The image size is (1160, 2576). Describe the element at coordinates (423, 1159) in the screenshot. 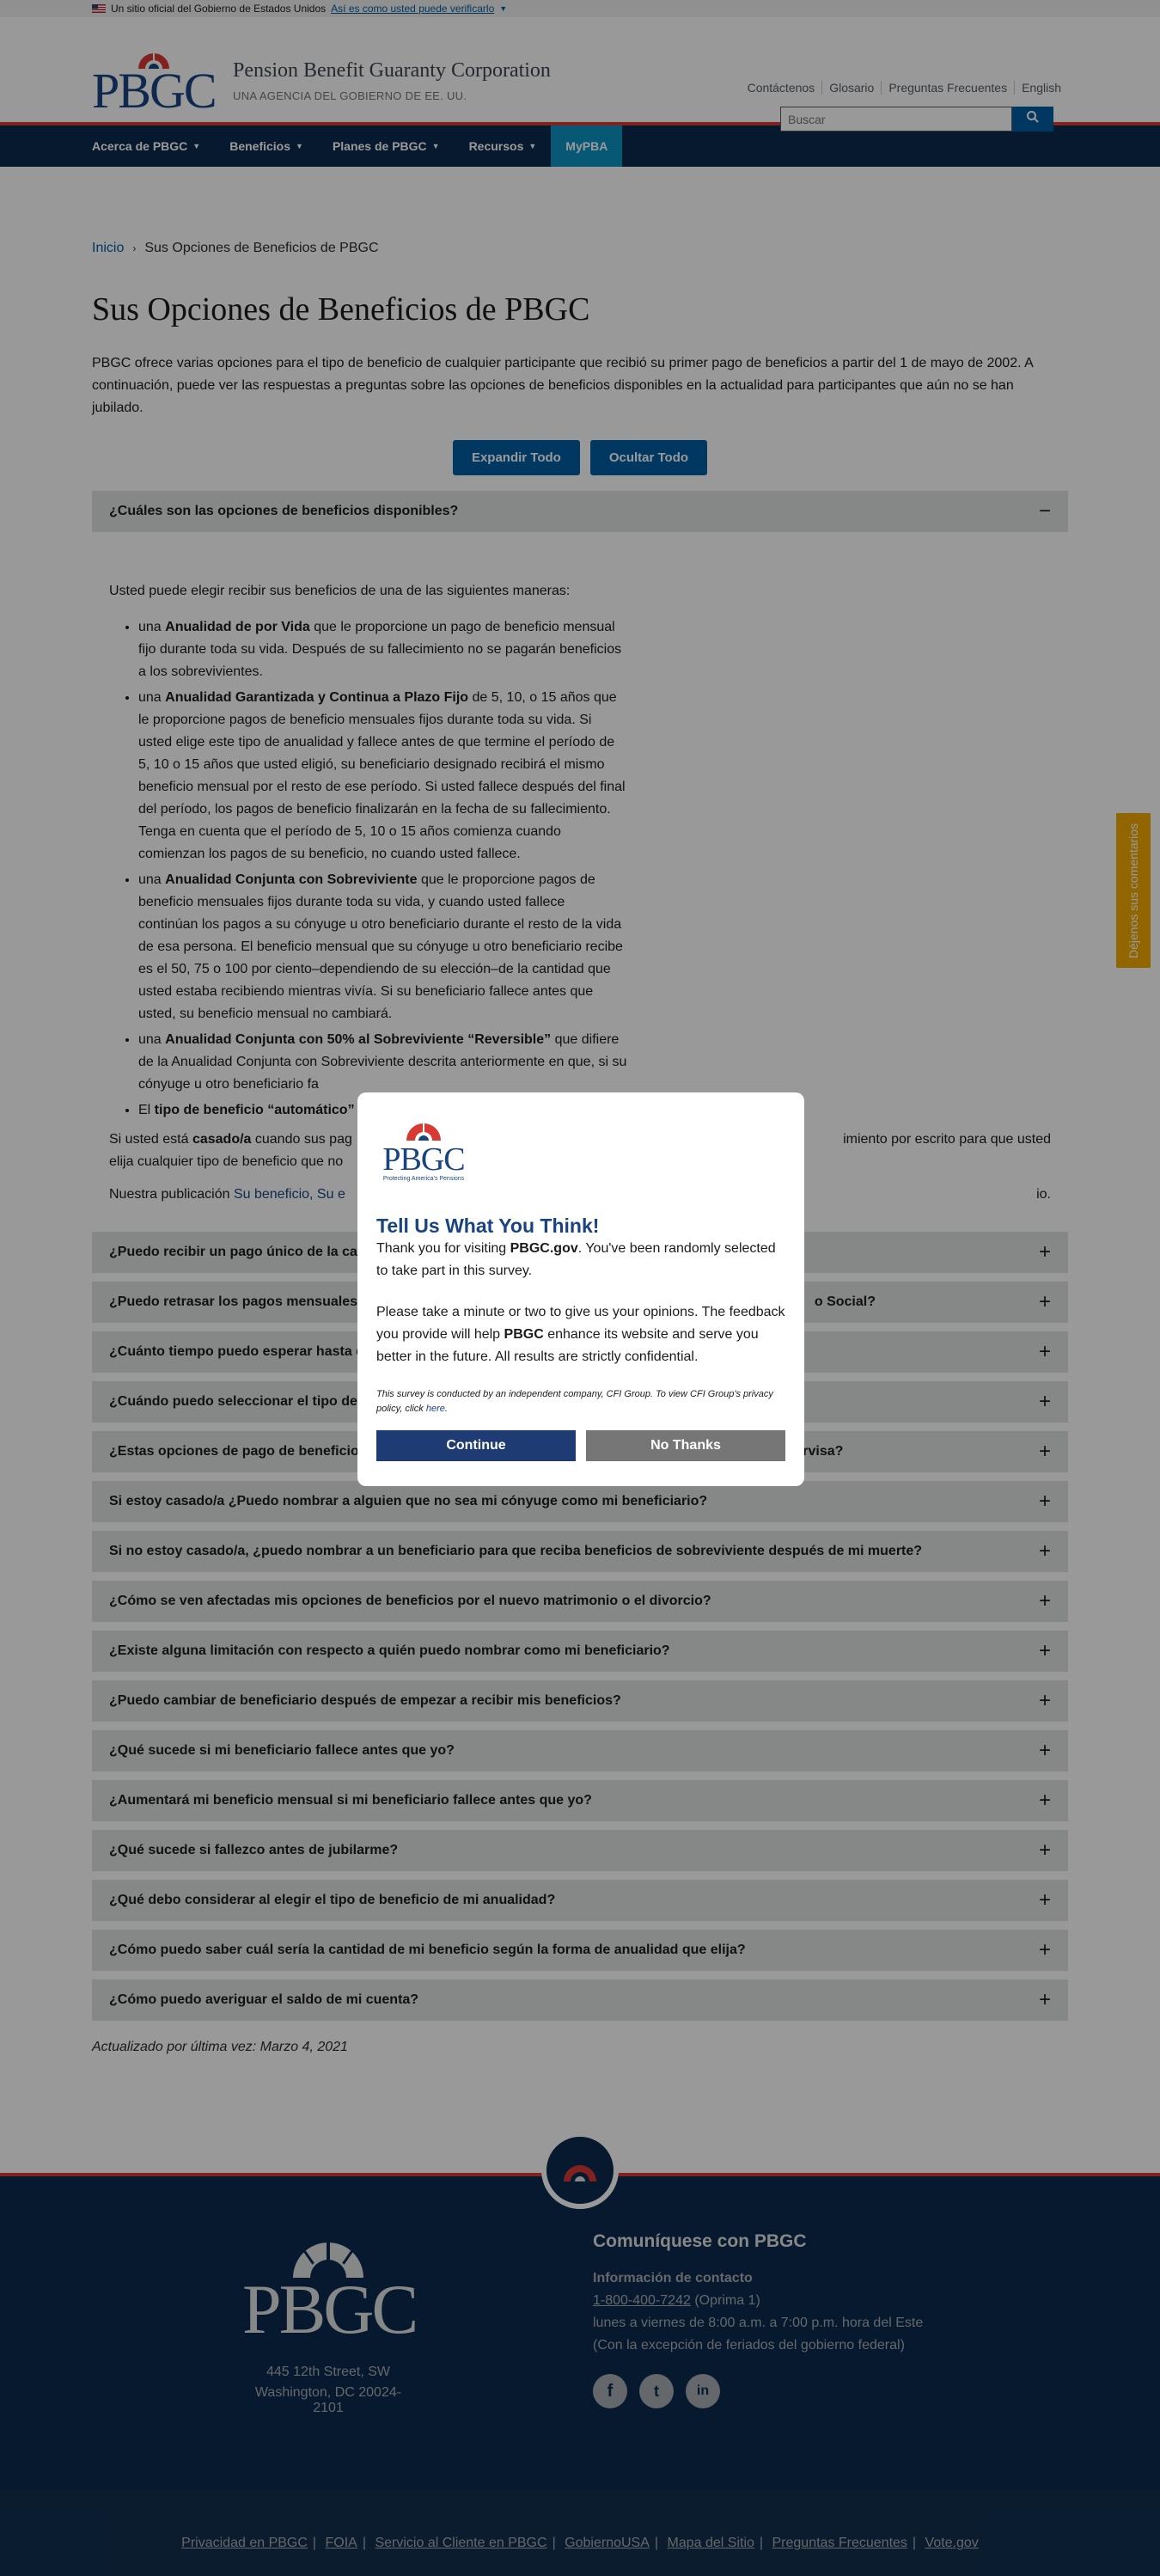

I see `modal-logo-text: PBGC` at that location.